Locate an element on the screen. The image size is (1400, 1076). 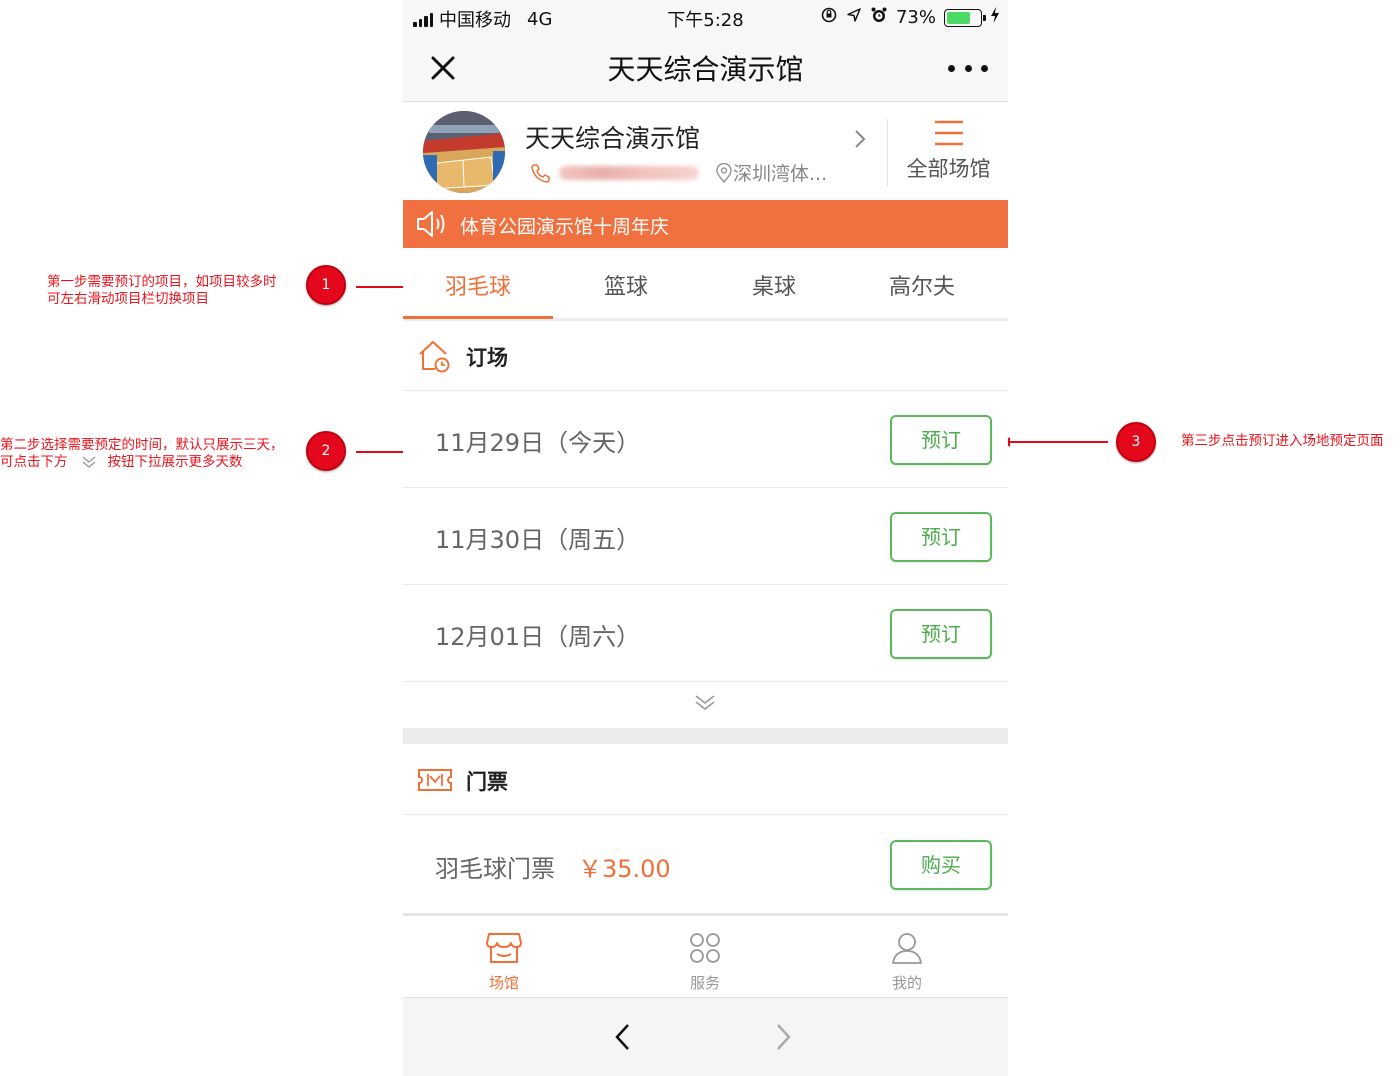
annotation-step2: 第二步选择需要预定的时间，默认只展示三天， 可点击下方 按钮下拉展示更多天数 is located at coordinates (142, 454).